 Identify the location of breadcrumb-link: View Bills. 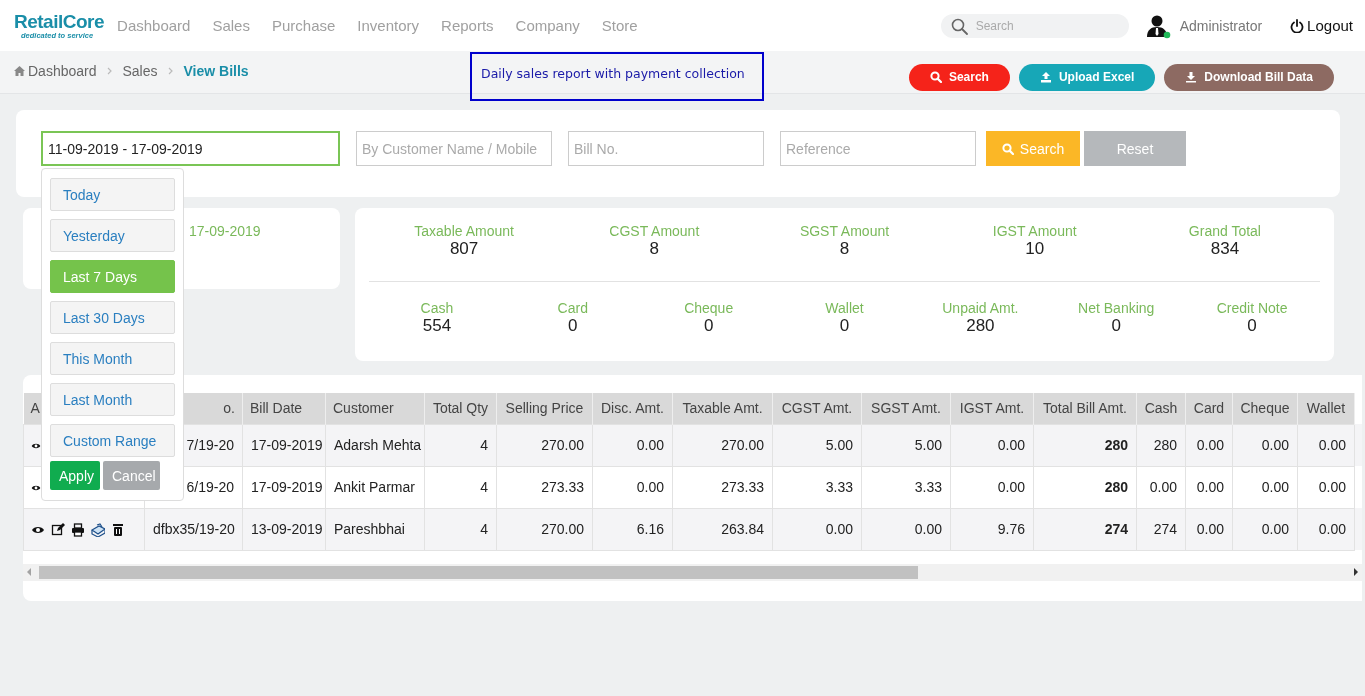
(216, 71).